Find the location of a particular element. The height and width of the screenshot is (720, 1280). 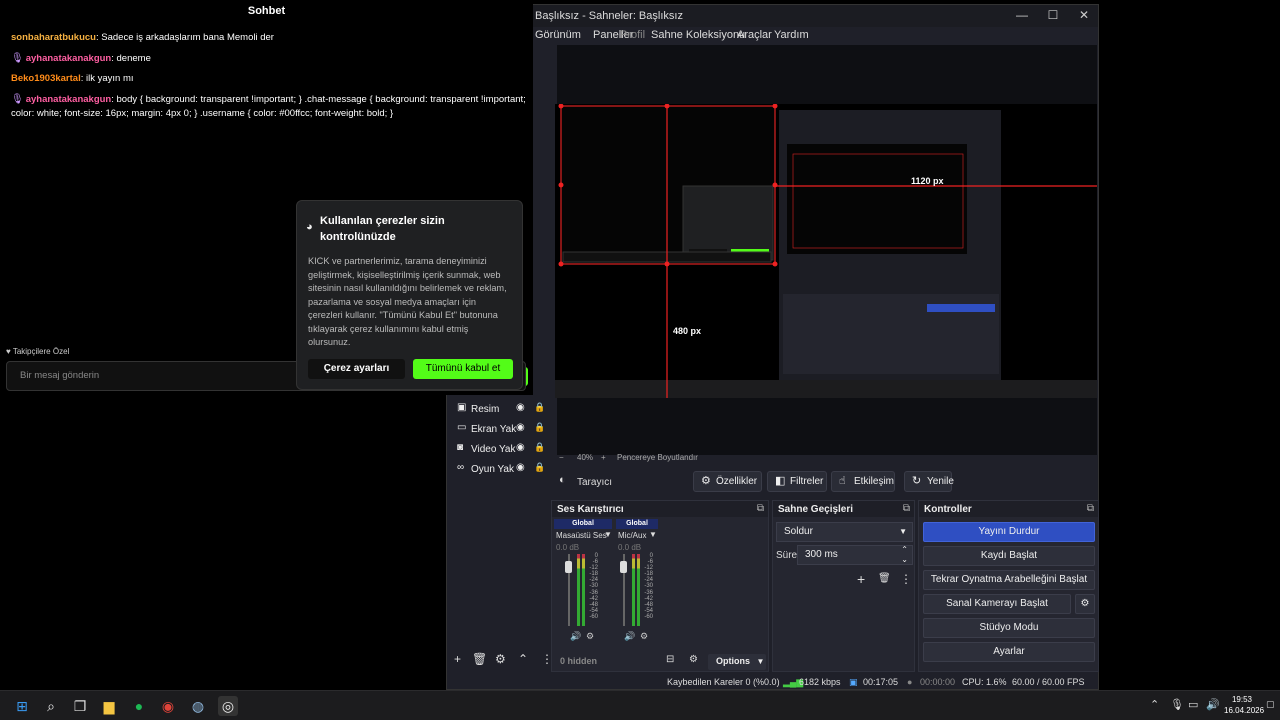

properties-button: ⚙ Özellikler is located at coordinates (727, 481).